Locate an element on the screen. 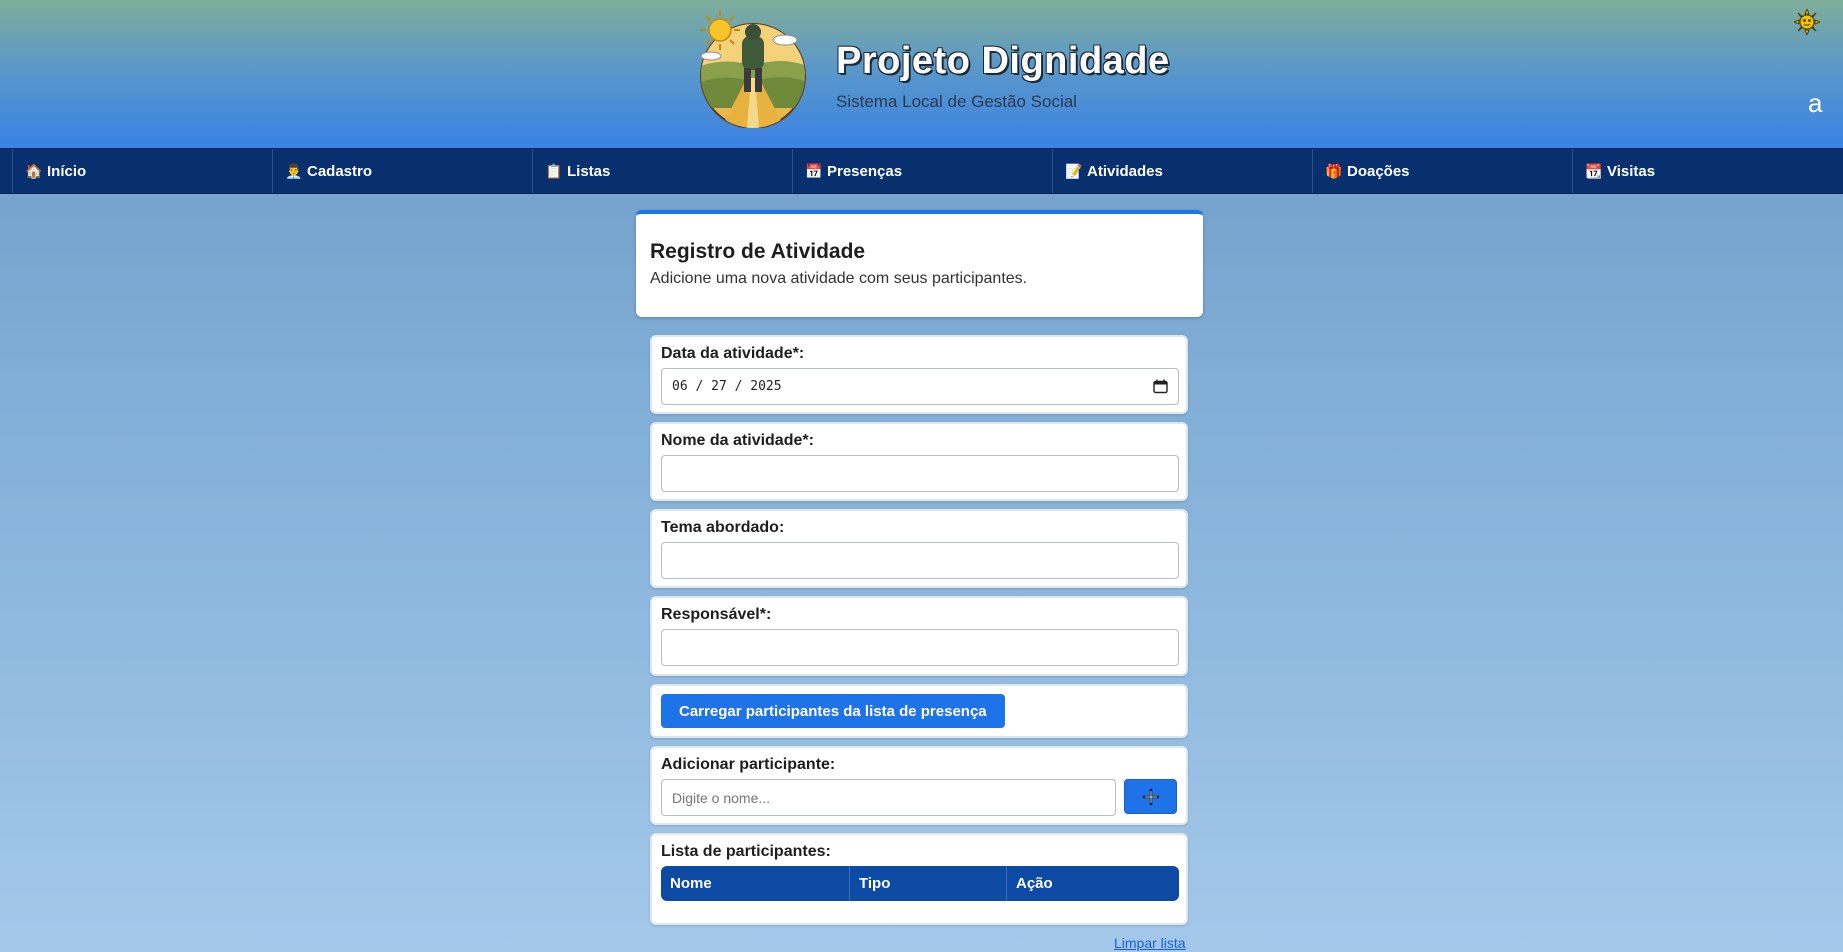 This screenshot has width=1843, height=952. date-input: 06 / 27 / 2025 is located at coordinates (920, 386).